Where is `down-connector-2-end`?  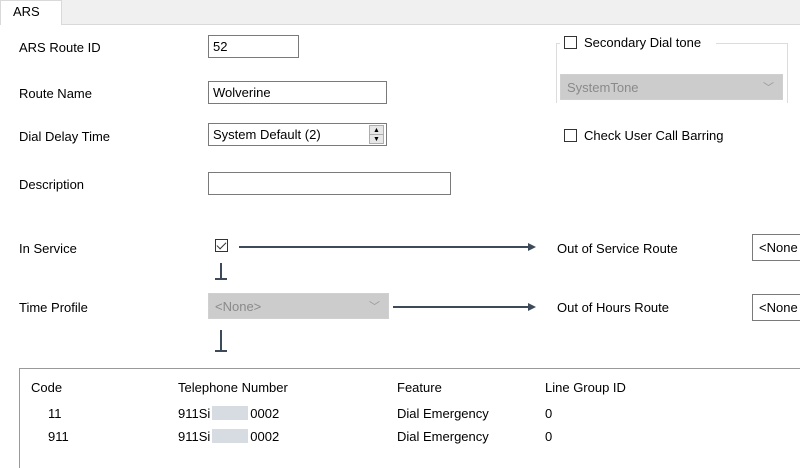 down-connector-2-end is located at coordinates (221, 351).